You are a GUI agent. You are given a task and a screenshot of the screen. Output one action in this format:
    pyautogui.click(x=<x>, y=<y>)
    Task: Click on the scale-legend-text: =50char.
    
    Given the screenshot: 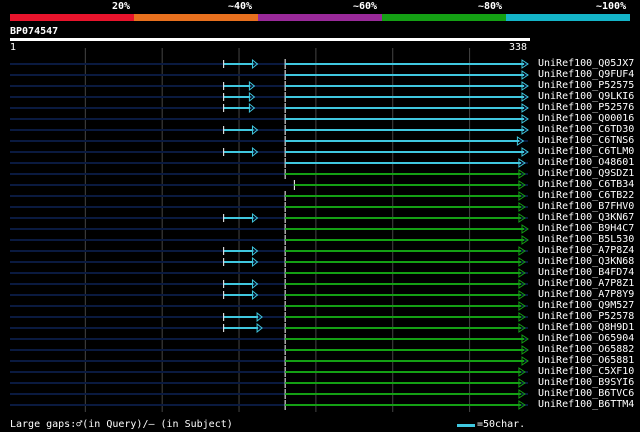 What is the action you would take?
    pyautogui.click(x=501, y=424)
    